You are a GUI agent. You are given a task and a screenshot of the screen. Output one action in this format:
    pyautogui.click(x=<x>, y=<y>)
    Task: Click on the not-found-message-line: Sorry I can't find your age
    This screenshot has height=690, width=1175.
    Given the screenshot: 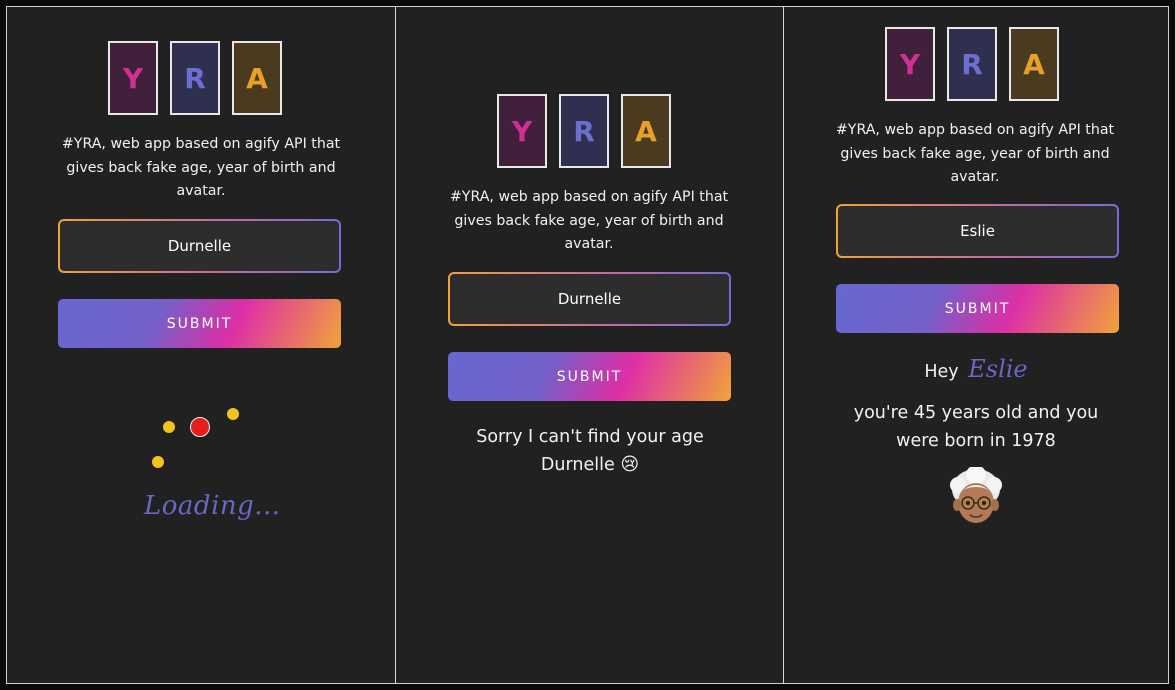 What is the action you would take?
    pyautogui.click(x=590, y=437)
    